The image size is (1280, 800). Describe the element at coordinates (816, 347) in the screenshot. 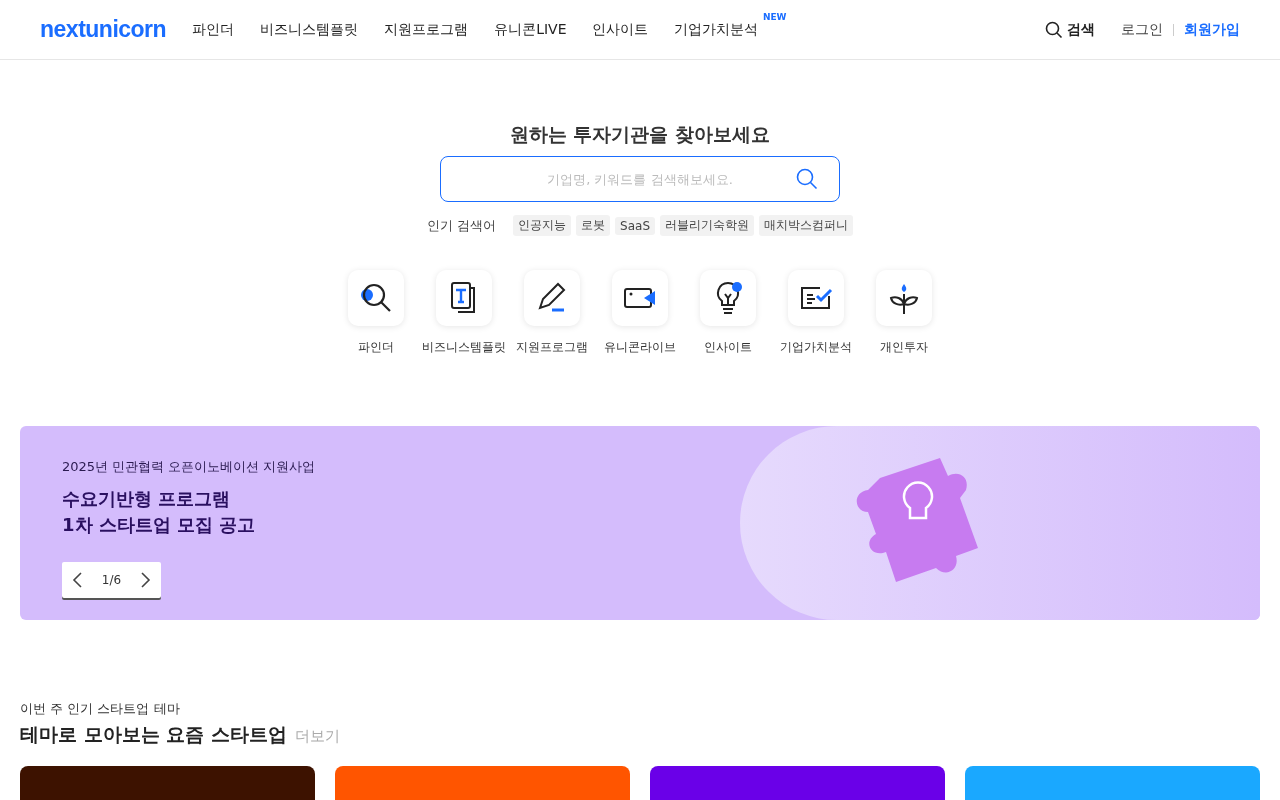

I see `shortcut-label: 기업가치분석` at that location.